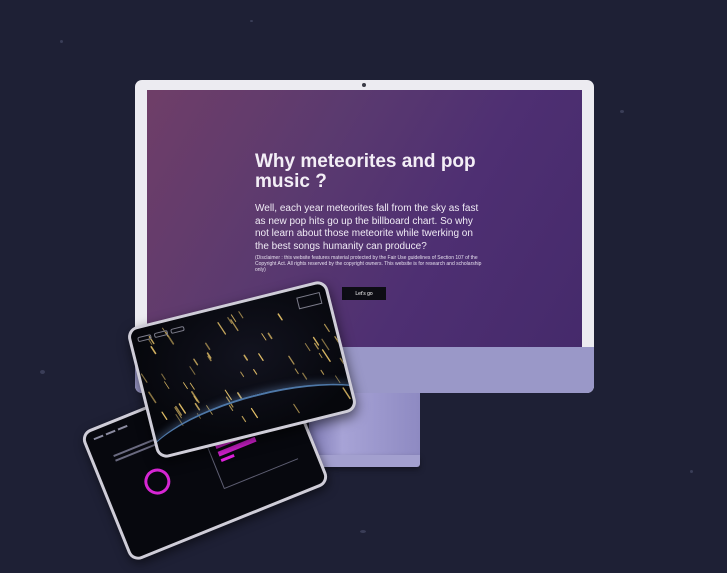 This screenshot has height=573, width=727. Describe the element at coordinates (157, 481) in the screenshot. I see `progress-ring` at that location.